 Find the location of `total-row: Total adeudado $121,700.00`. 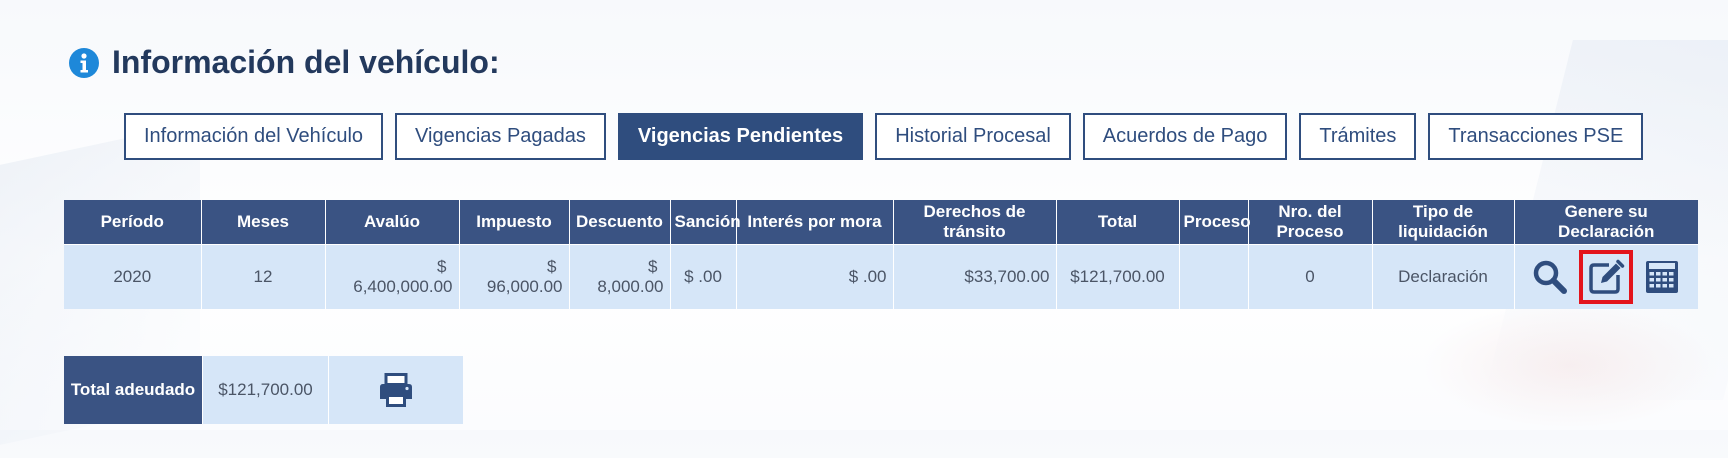

total-row: Total adeudado $121,700.00 is located at coordinates (263, 390).